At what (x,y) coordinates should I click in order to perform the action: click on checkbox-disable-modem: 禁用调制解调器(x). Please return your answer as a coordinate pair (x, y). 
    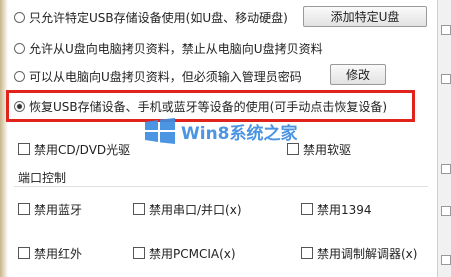
    Looking at the image, I should click on (359, 253).